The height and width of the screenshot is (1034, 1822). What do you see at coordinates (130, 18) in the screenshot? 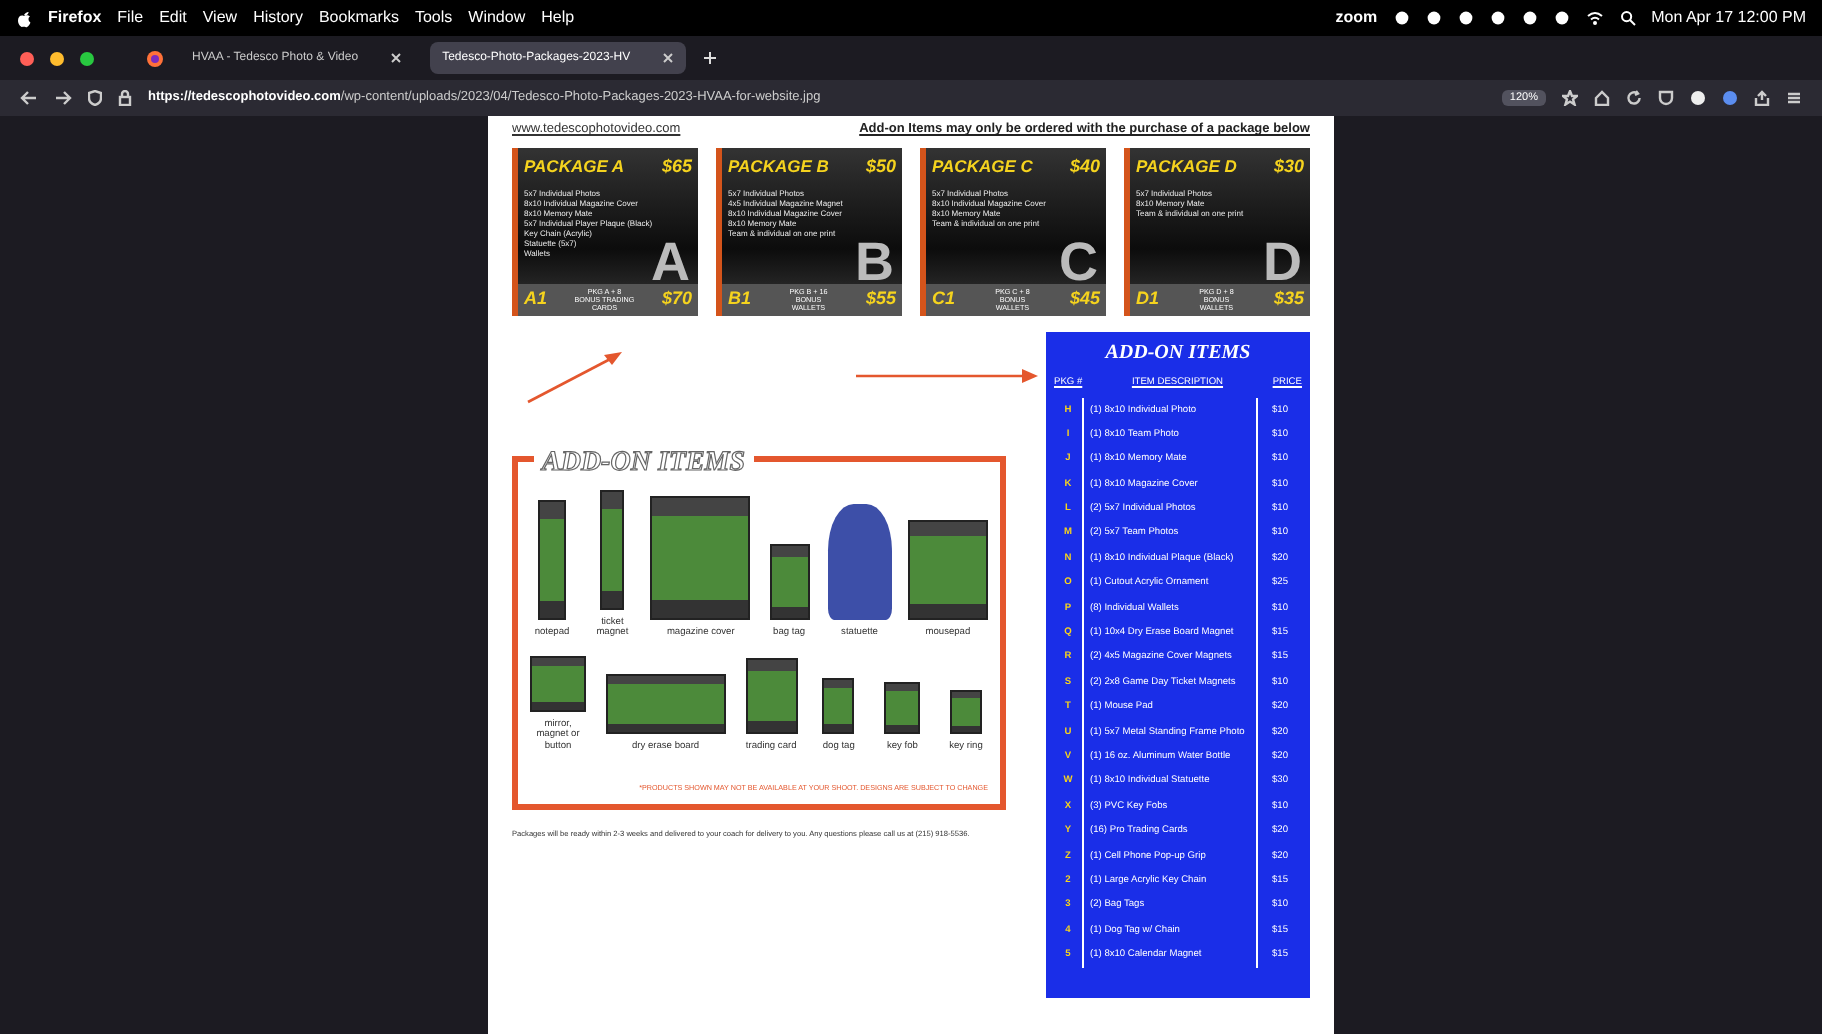
I see `menu-item: File` at bounding box center [130, 18].